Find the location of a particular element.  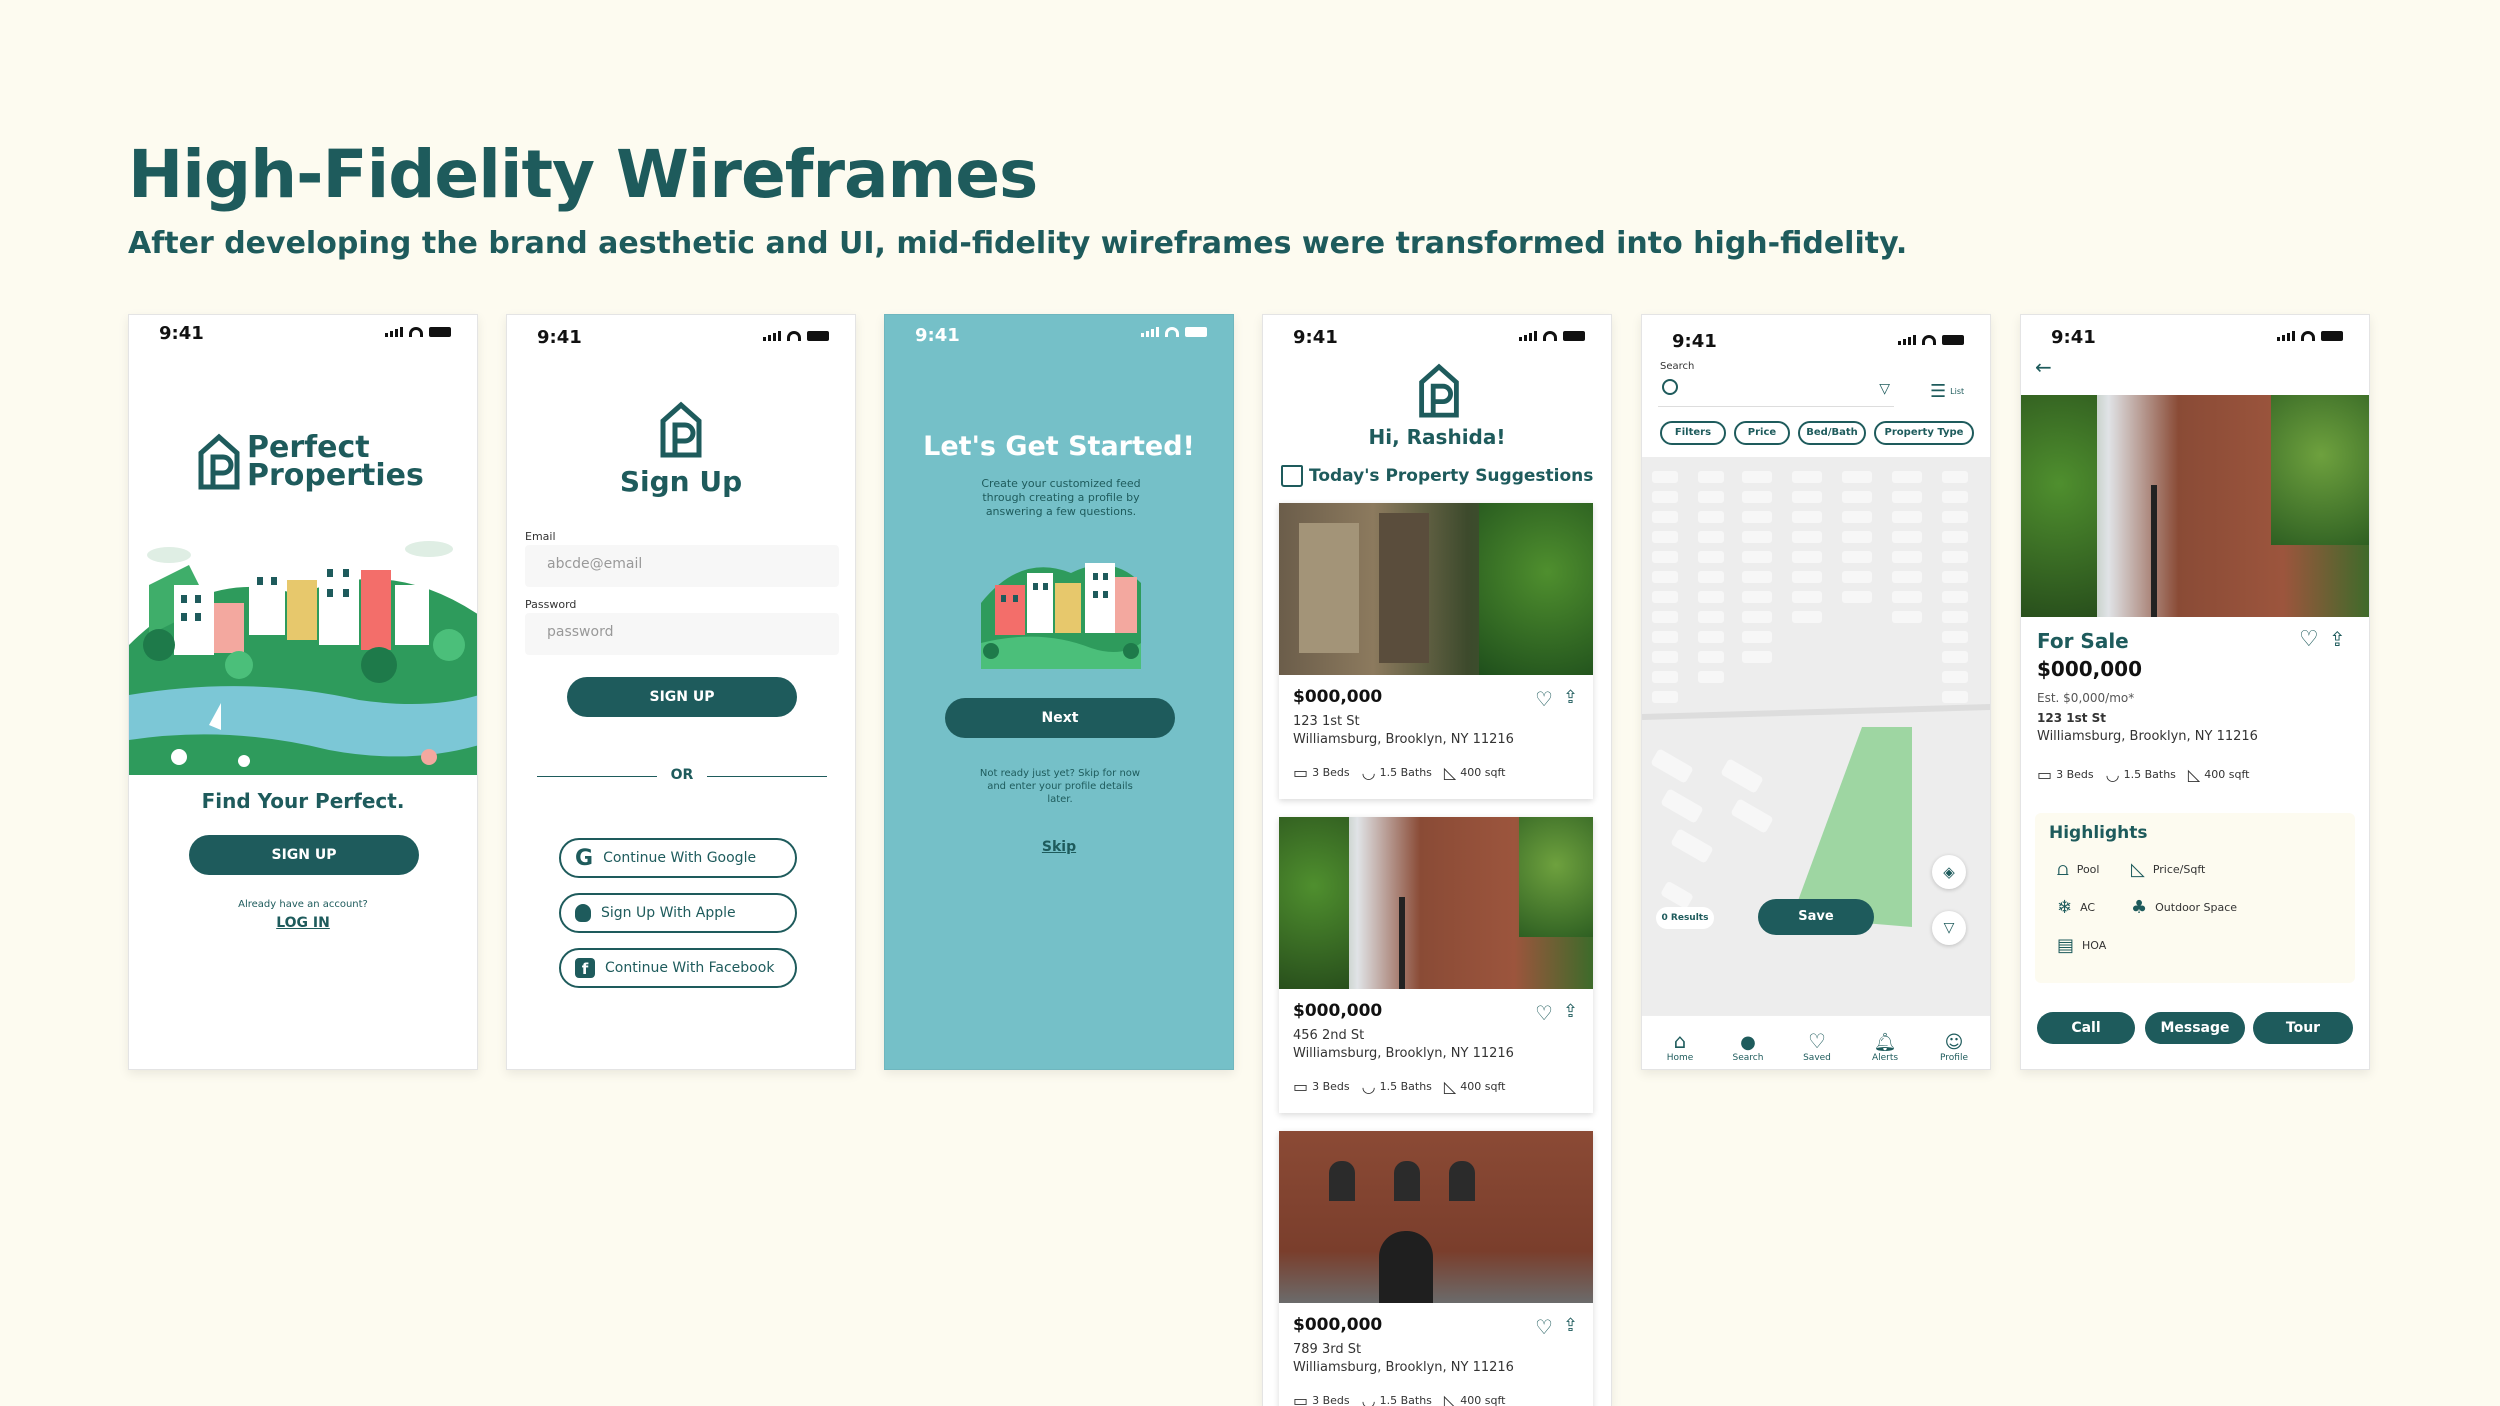

search-bar: ▽ is located at coordinates (1776, 392).